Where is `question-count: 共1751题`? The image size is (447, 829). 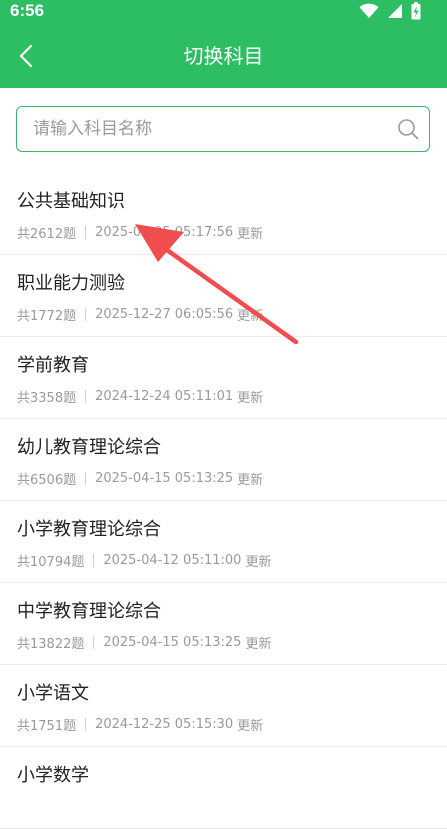 question-count: 共1751题 is located at coordinates (47, 726).